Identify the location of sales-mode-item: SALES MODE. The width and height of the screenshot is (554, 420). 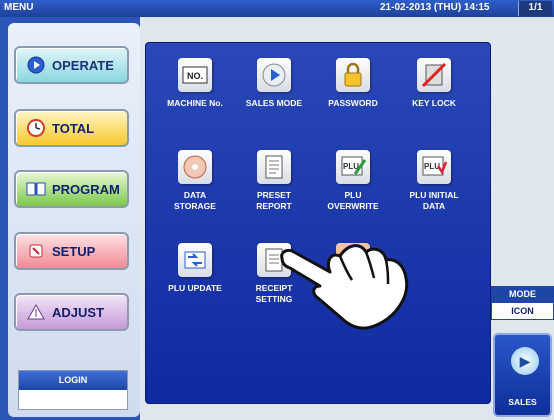
(274, 98).